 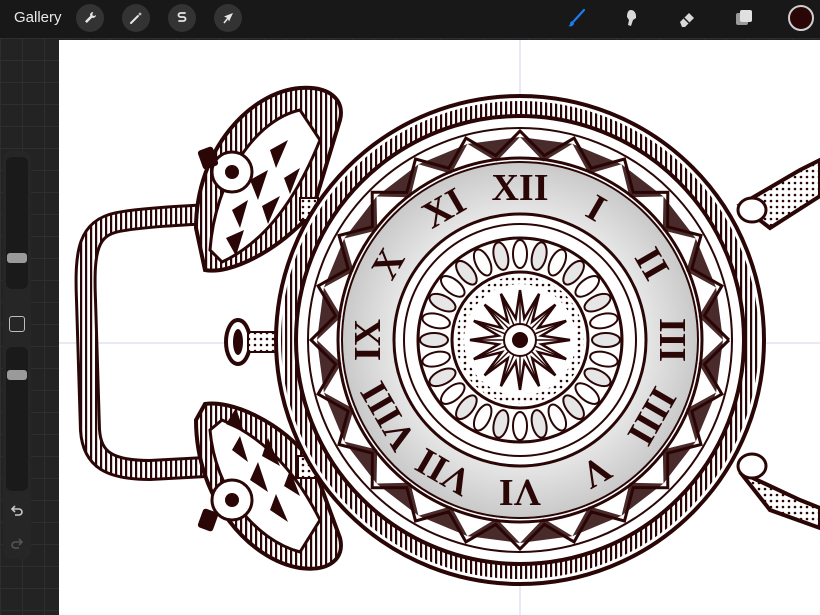 I want to click on layers-icon, so click(x=744, y=17).